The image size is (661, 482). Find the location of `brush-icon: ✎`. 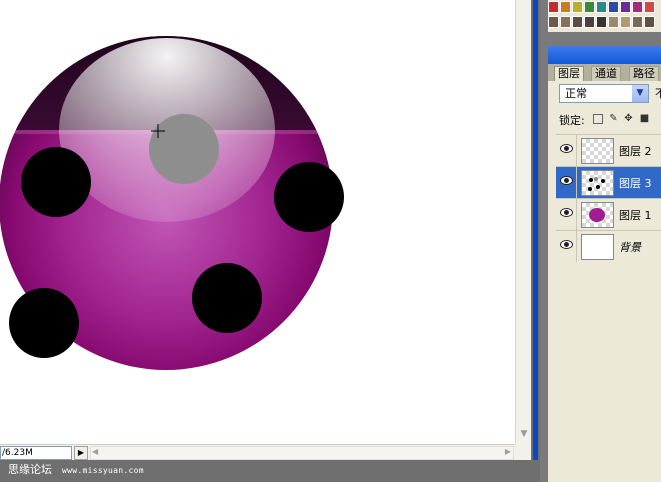

brush-icon: ✎ is located at coordinates (613, 119).